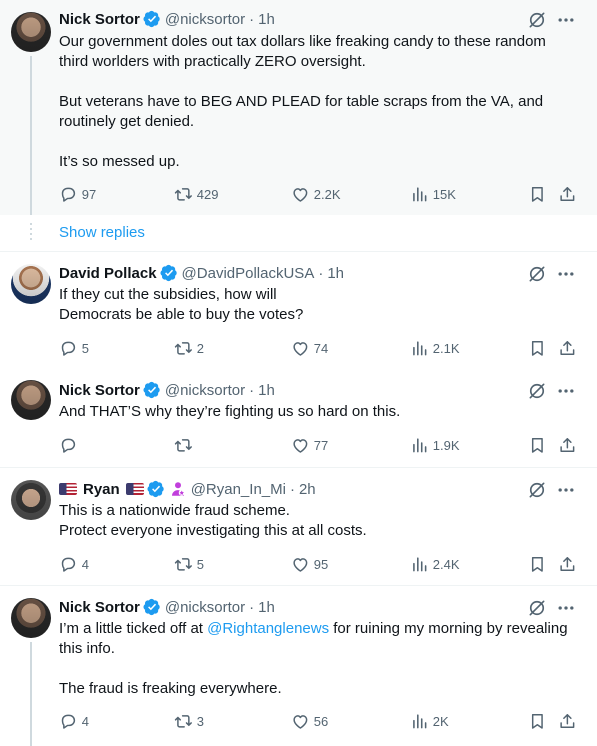 Image resolution: width=597 pixels, height=746 pixels. What do you see at coordinates (309, 721) in the screenshot?
I see `like-button: 56` at bounding box center [309, 721].